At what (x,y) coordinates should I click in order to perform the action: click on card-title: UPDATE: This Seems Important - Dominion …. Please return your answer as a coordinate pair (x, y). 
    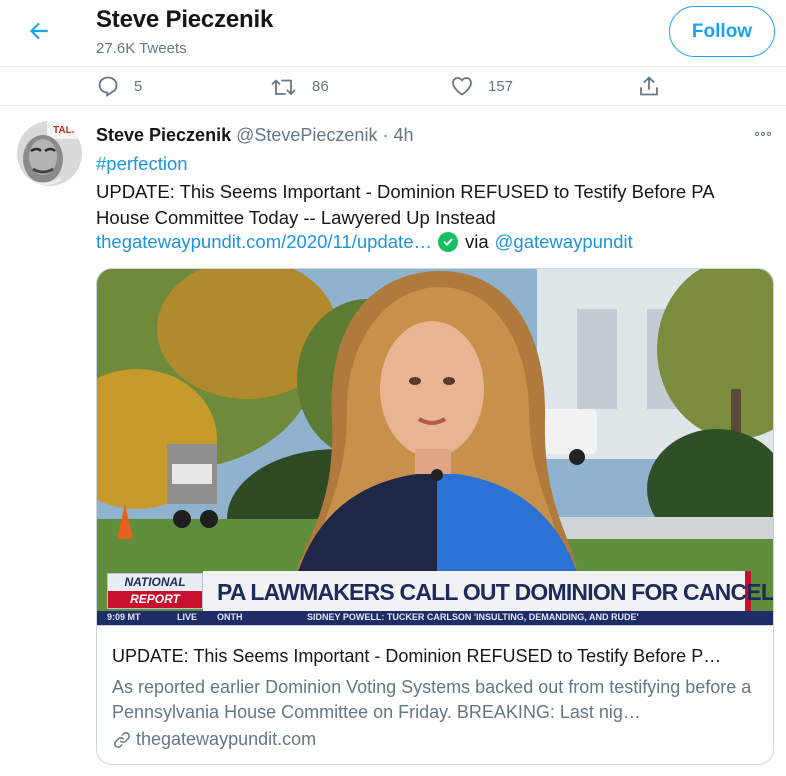
    Looking at the image, I should click on (417, 656).